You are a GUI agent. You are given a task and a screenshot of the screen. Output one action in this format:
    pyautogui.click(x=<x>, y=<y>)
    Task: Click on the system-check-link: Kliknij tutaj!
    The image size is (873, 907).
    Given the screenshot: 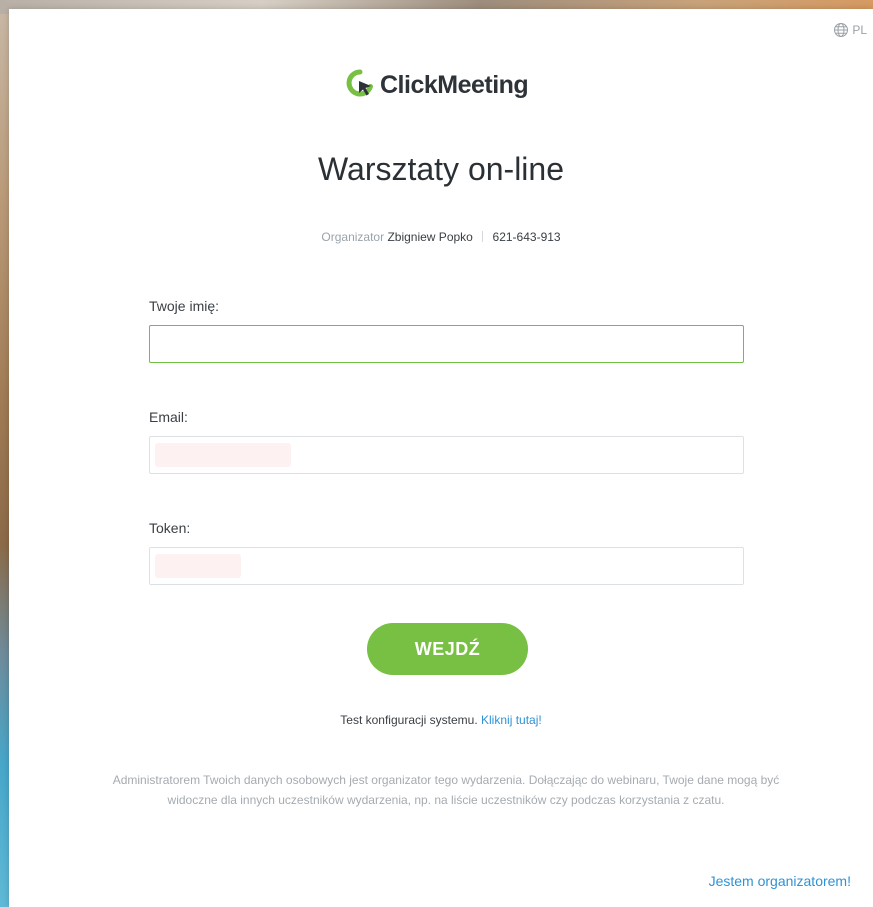 What is the action you would take?
    pyautogui.click(x=511, y=720)
    